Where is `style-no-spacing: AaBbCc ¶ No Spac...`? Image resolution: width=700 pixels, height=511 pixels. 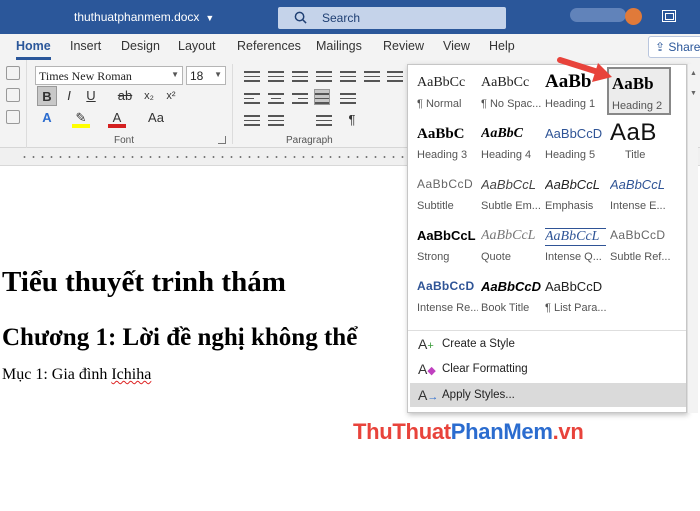 style-no-spacing: AaBbCc ¶ No Spac... is located at coordinates (510, 91).